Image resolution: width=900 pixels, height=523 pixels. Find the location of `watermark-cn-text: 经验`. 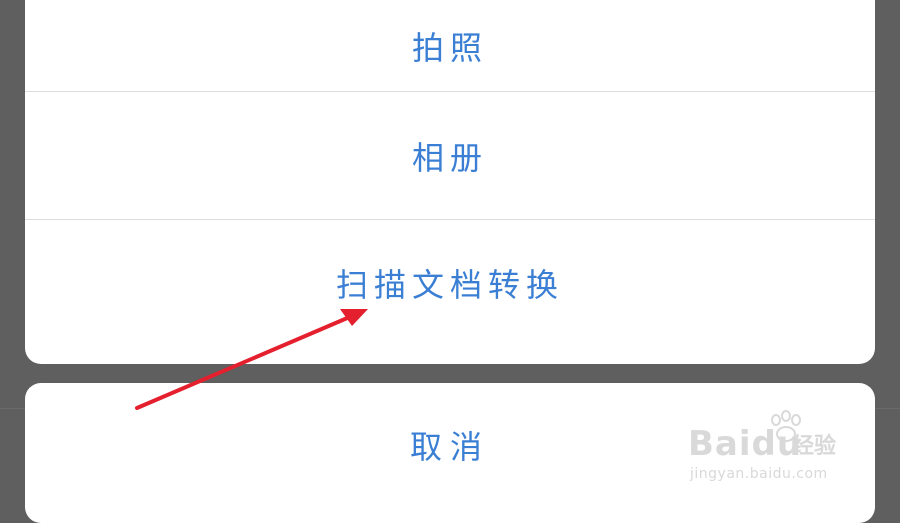

watermark-cn-text: 经验 is located at coordinates (814, 446).